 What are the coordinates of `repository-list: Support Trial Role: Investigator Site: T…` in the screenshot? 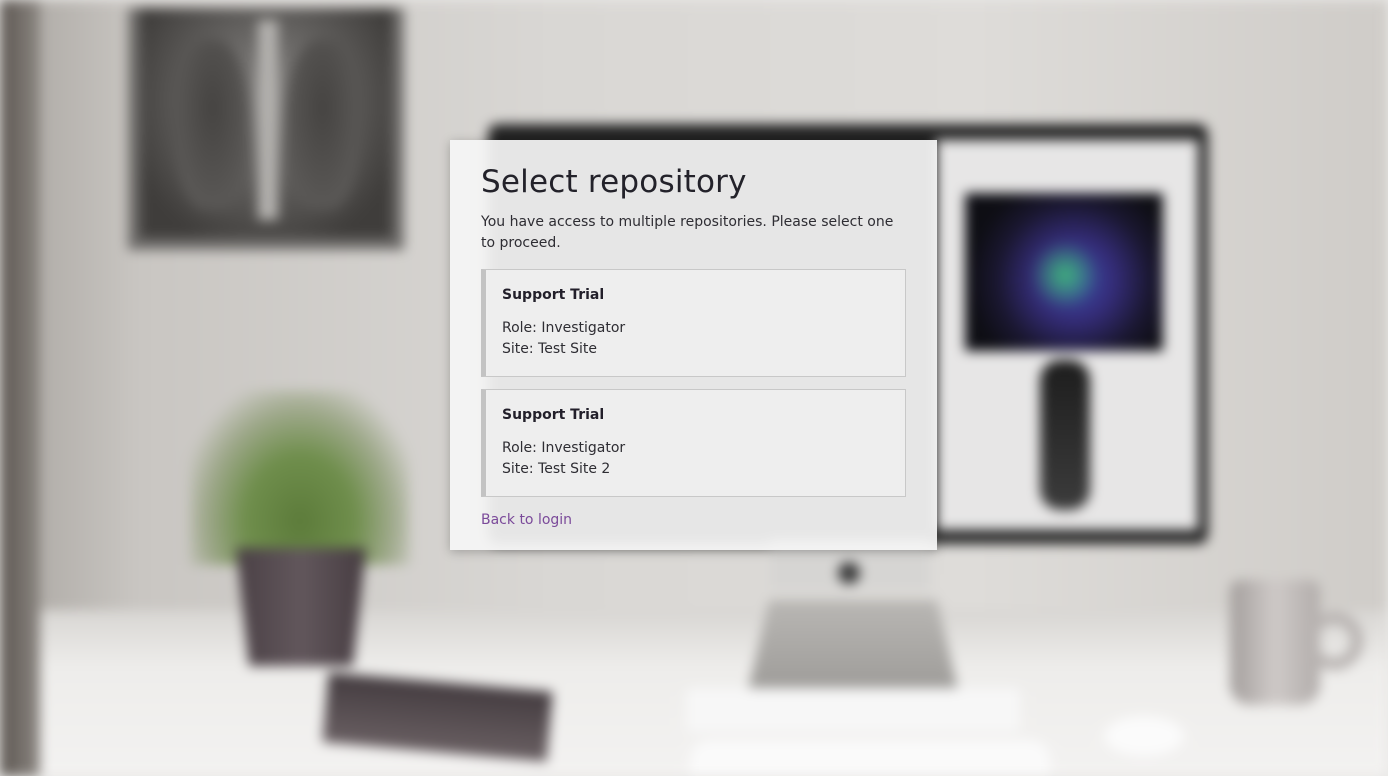 It's located at (693, 383).